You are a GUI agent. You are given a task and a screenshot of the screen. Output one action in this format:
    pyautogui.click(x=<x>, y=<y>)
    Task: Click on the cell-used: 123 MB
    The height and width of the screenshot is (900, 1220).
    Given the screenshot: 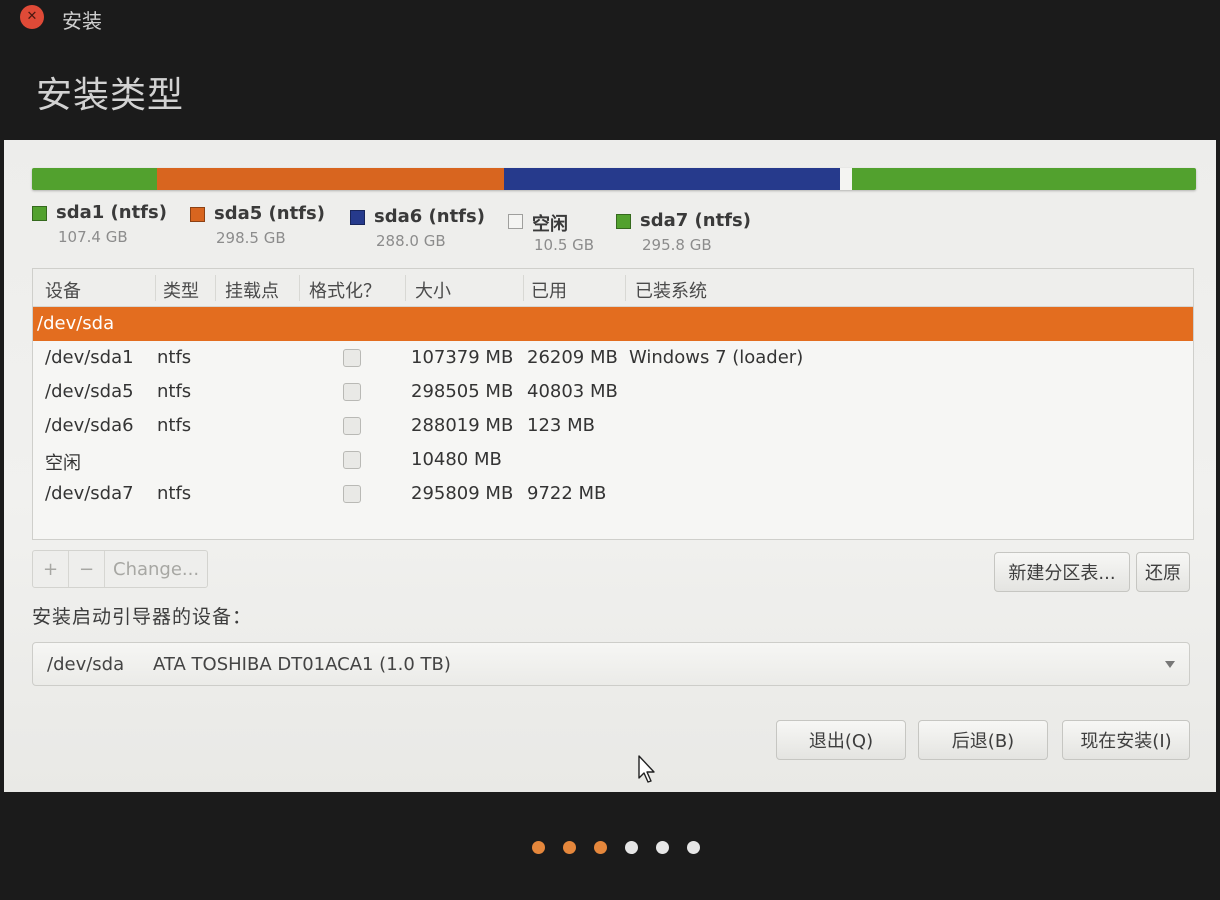 What is the action you would take?
    pyautogui.click(x=561, y=425)
    